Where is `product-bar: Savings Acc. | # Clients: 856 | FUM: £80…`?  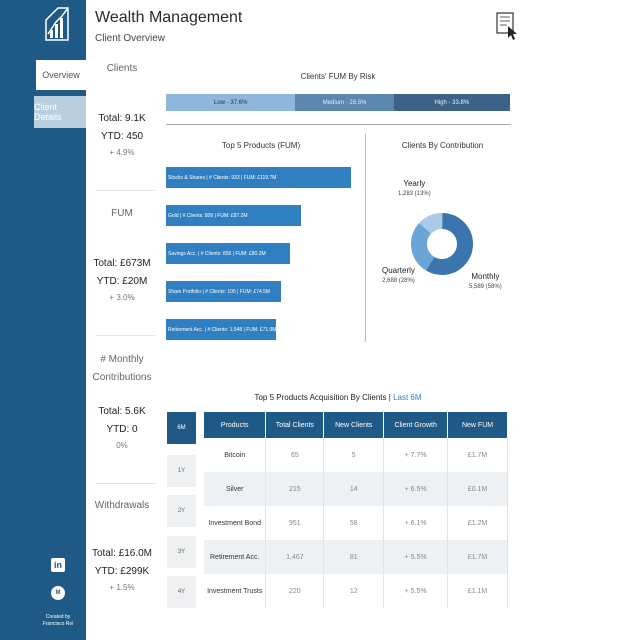
product-bar: Savings Acc. | # Clients: 856 | FUM: £80… is located at coordinates (228, 253).